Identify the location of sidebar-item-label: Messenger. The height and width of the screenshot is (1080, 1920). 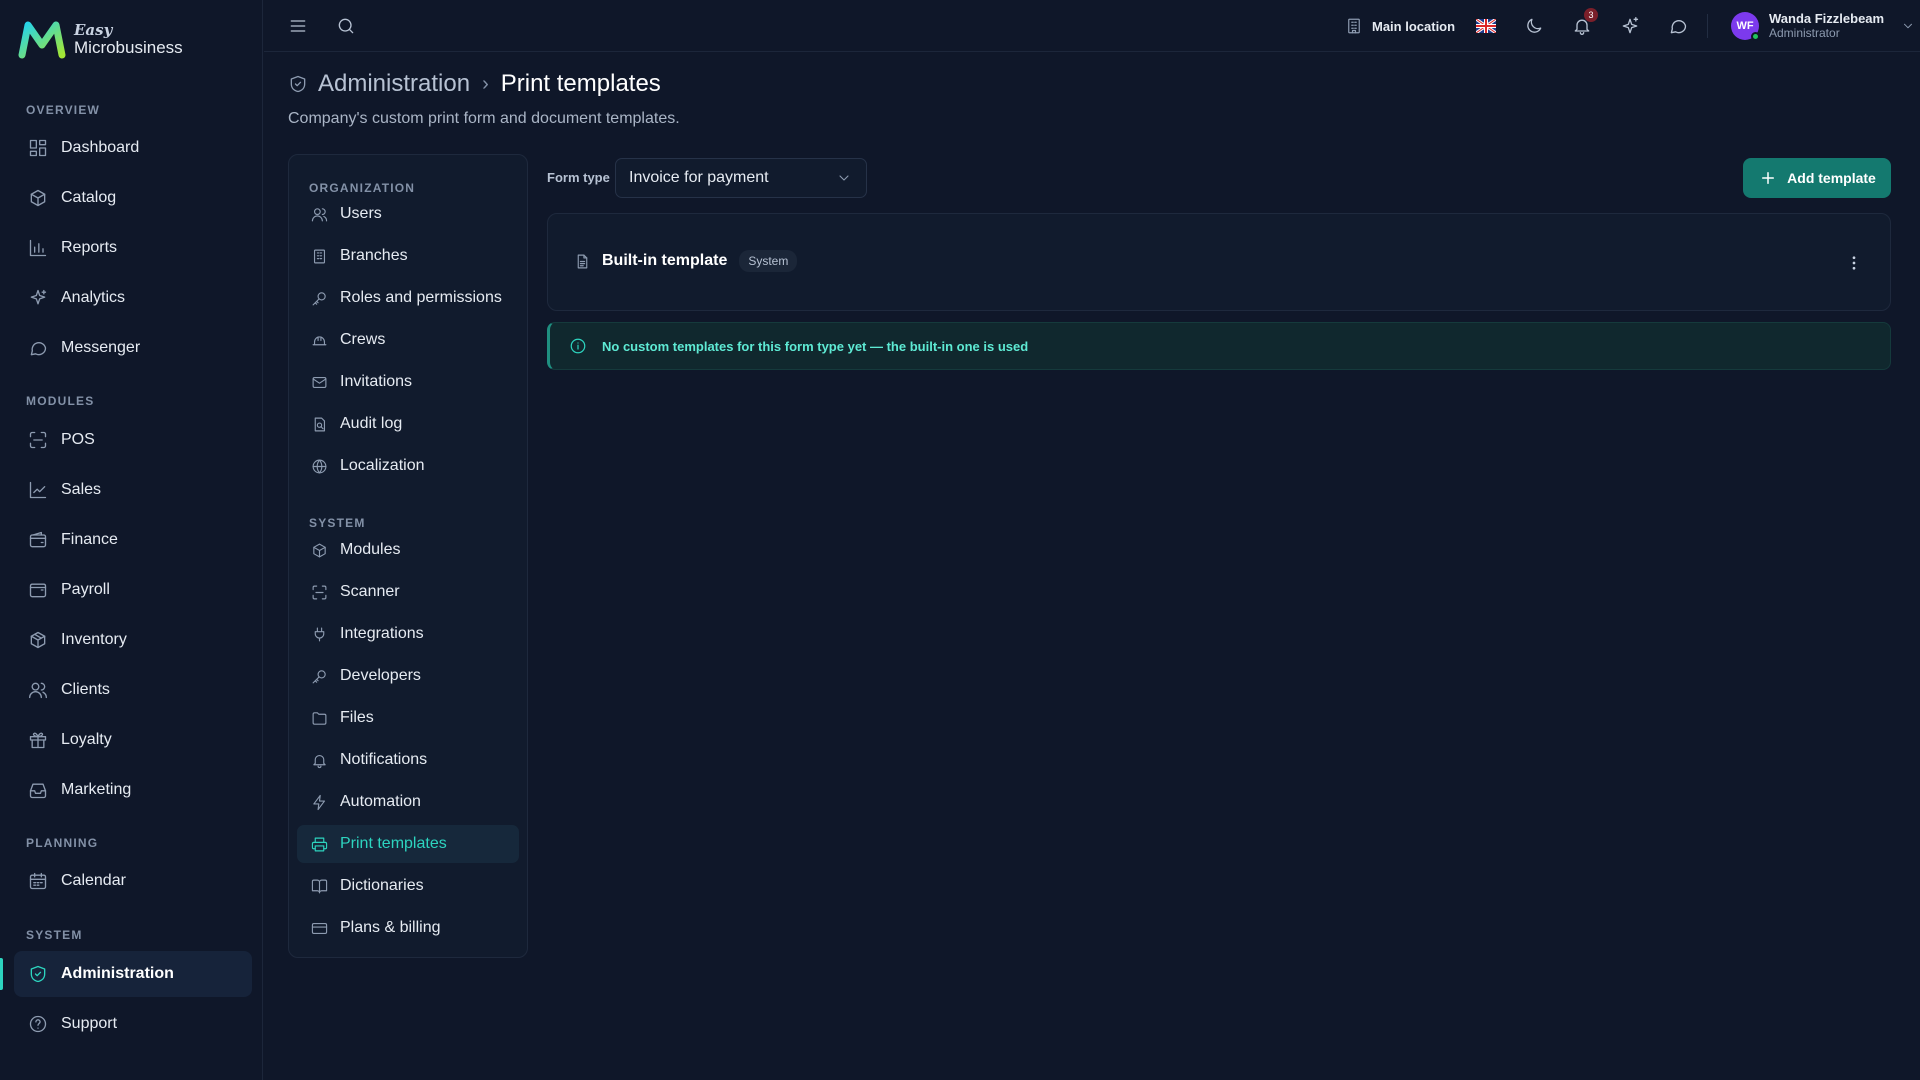
(101, 347).